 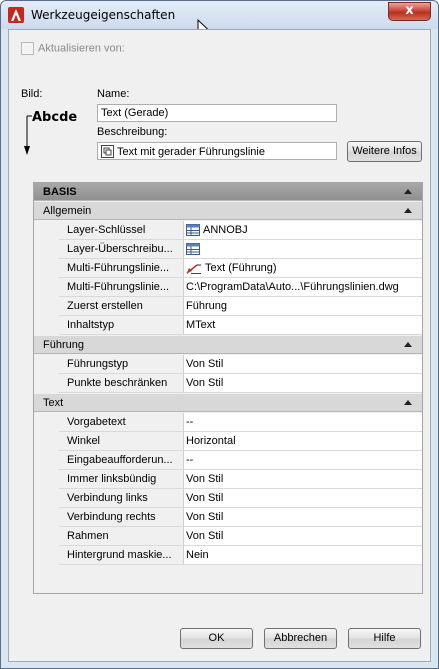 I want to click on property-name: Inhaltstyp, so click(x=121, y=325).